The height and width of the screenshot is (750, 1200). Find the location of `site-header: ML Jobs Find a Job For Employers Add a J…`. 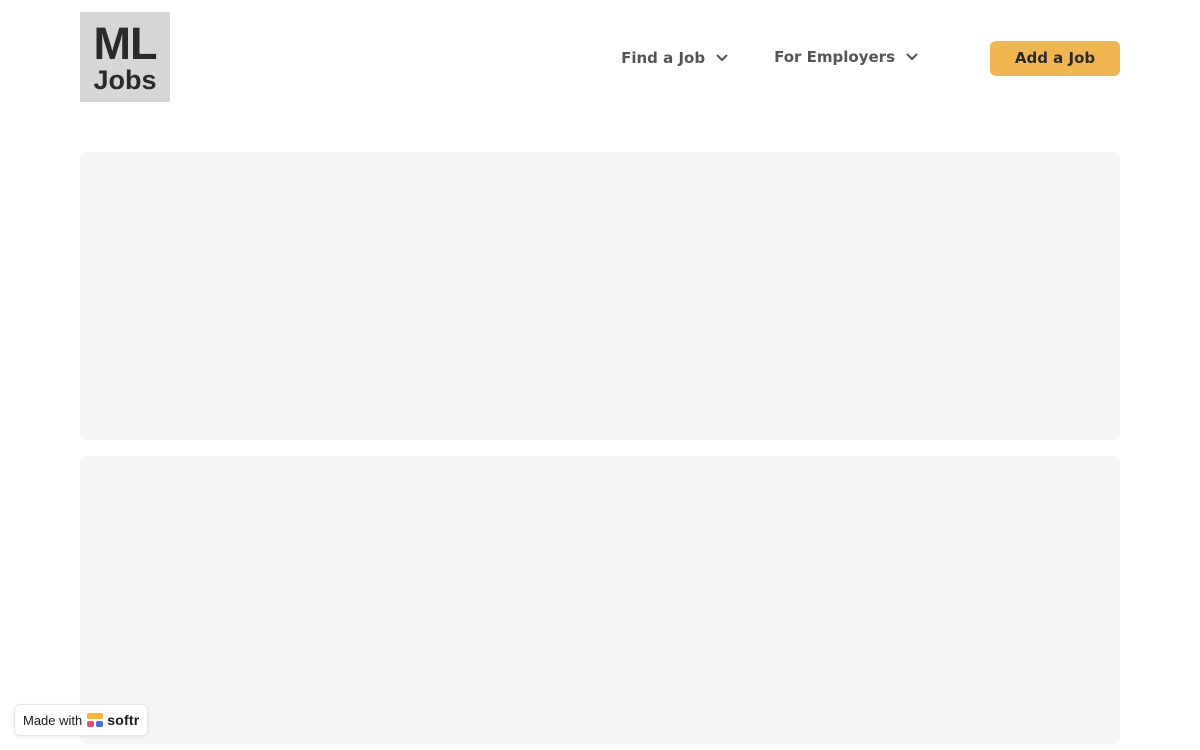

site-header: ML Jobs Find a Job For Employers Add a J… is located at coordinates (600, 57).